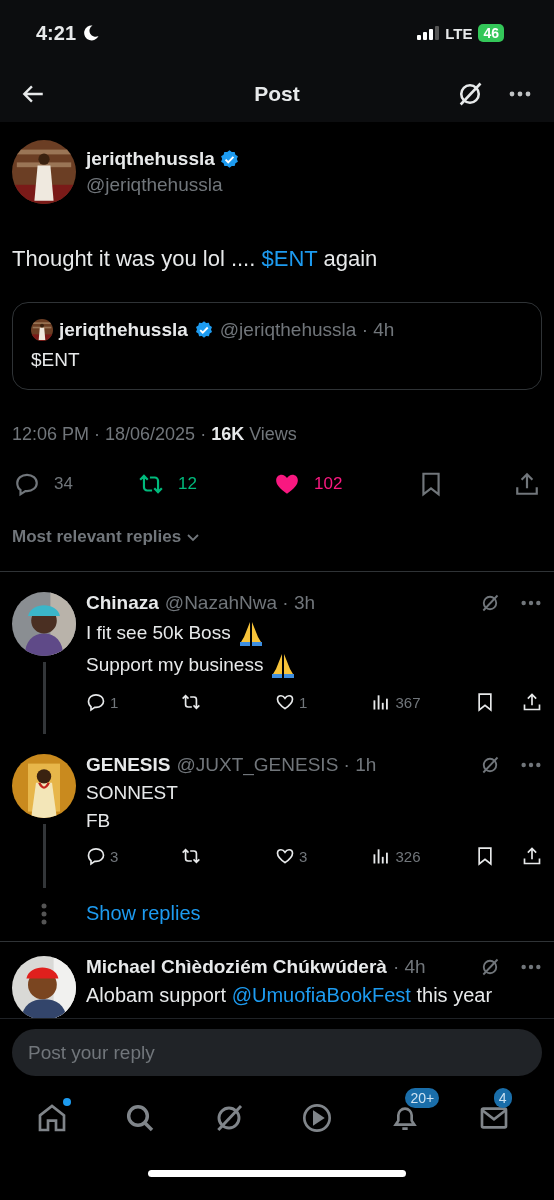  I want to click on reply-author-name: Michael Chìèdoziém Chúkwúderà, so click(236, 967).